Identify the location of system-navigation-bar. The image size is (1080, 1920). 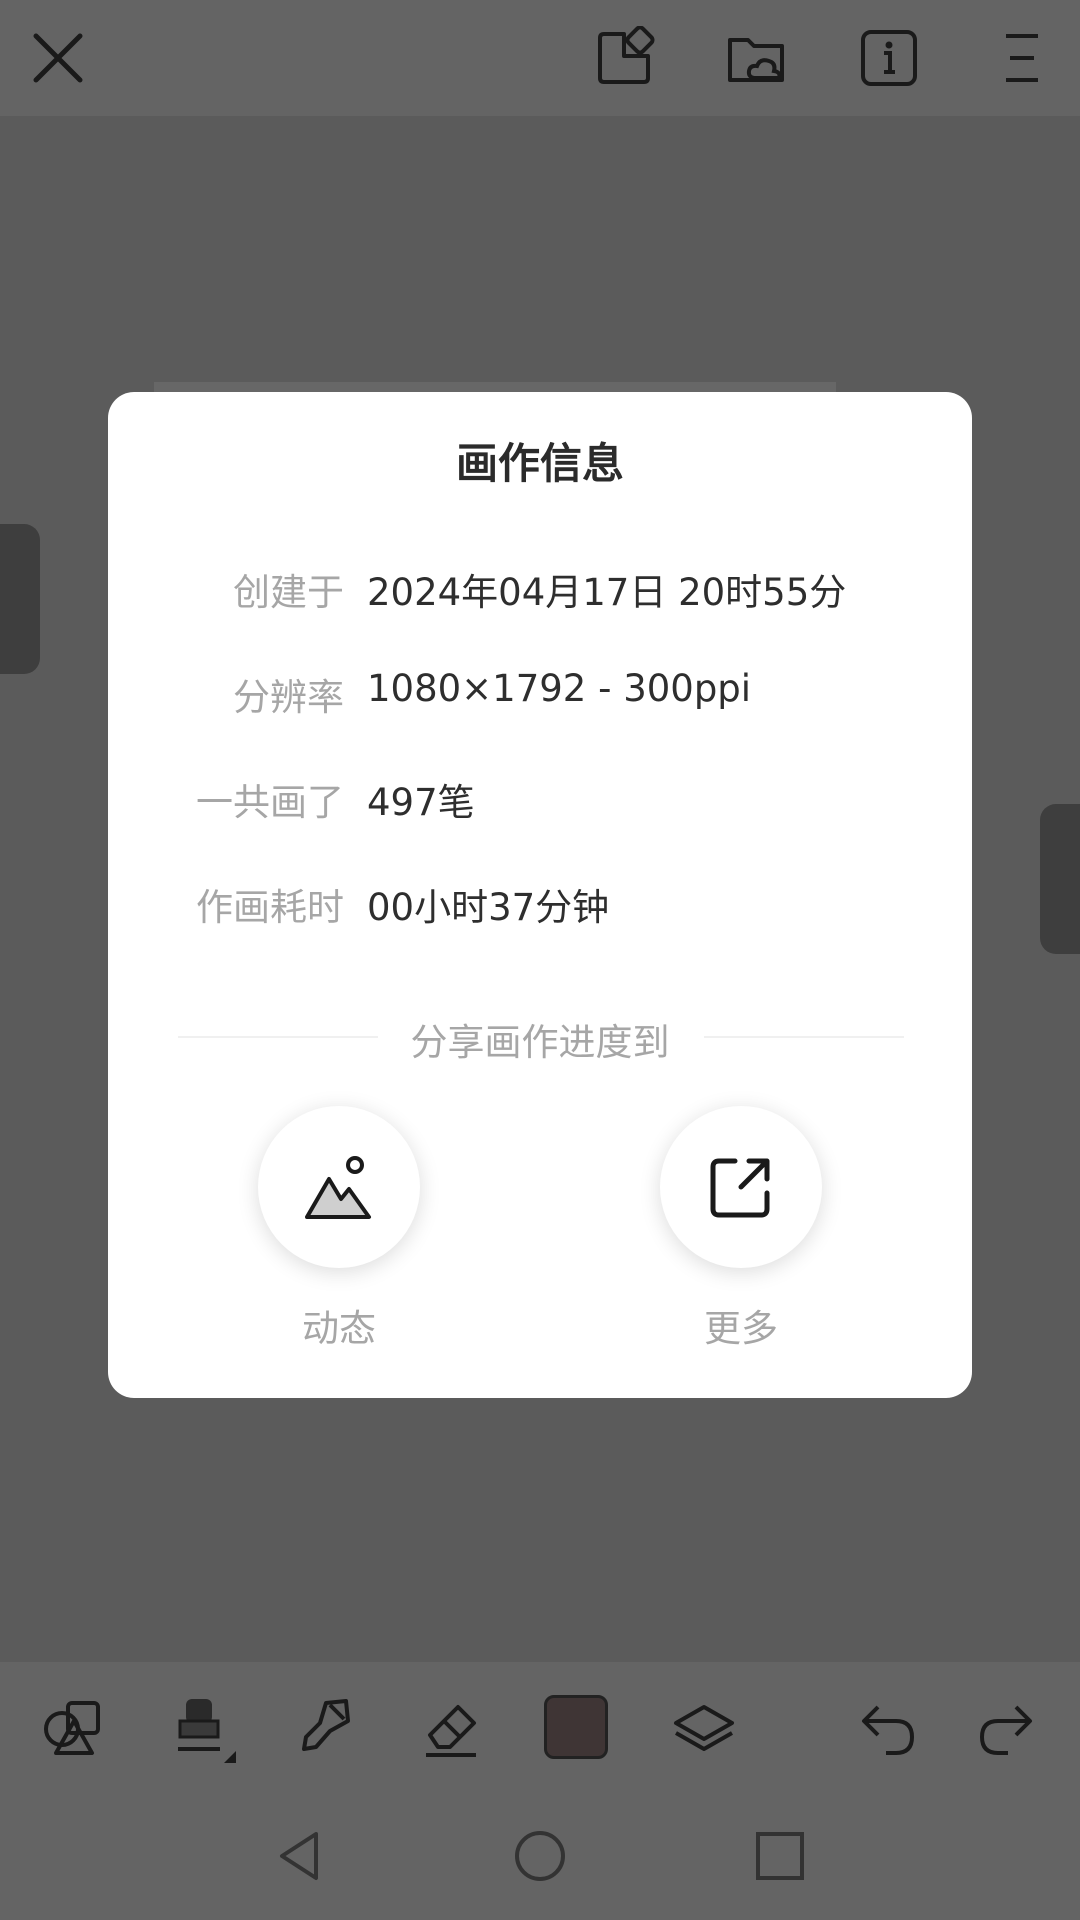
(540, 1856).